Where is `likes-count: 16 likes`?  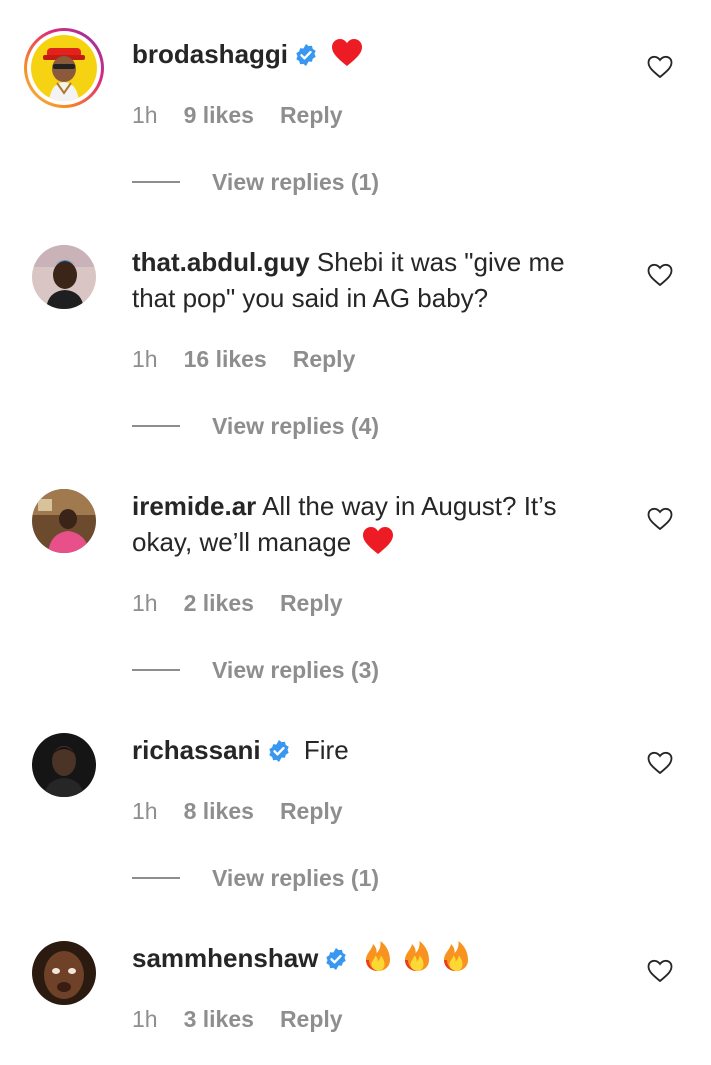
likes-count: 16 likes is located at coordinates (225, 359).